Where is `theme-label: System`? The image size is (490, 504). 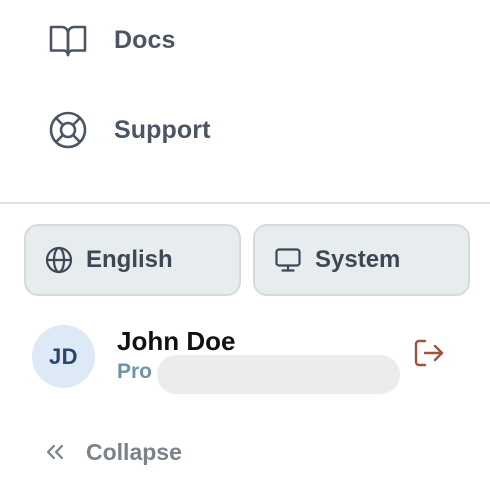
theme-label: System is located at coordinates (358, 259).